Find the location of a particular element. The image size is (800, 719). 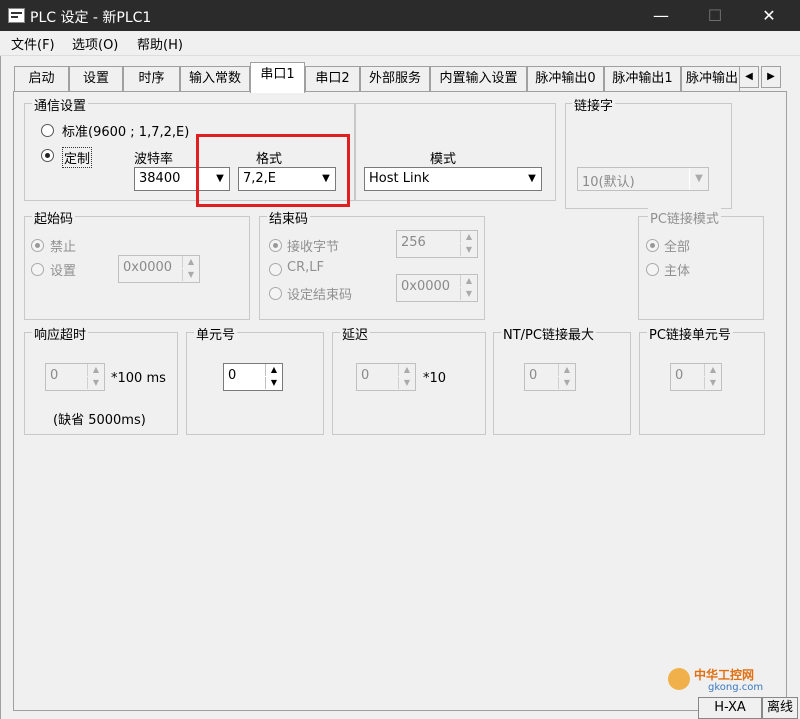

radio-start-disable is located at coordinates (37, 245).